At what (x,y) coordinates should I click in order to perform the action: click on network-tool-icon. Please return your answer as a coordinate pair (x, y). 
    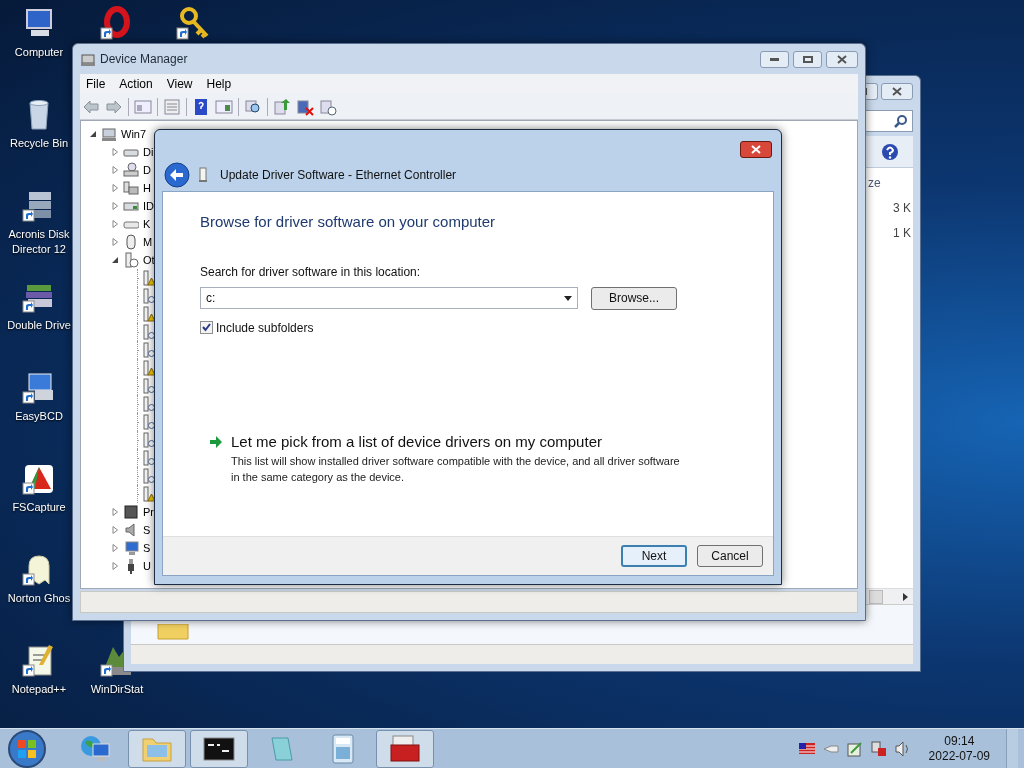
    Looking at the image, I should click on (854, 748).